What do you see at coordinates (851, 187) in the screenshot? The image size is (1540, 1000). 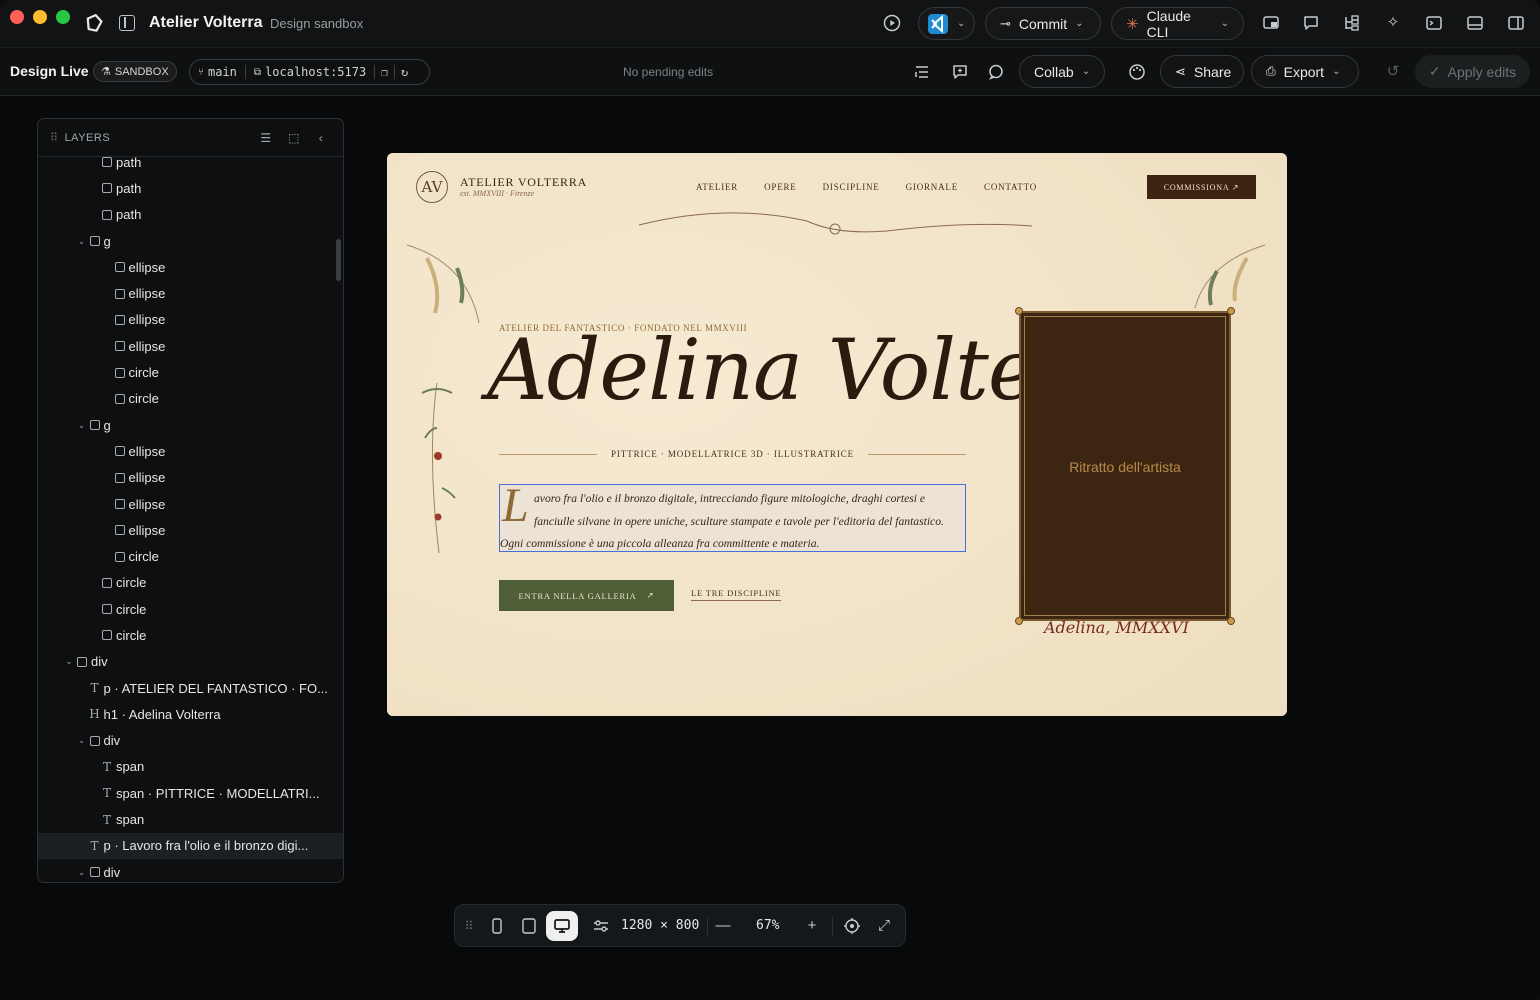 I see `nav-item-discipline: DISCIPLINE` at bounding box center [851, 187].